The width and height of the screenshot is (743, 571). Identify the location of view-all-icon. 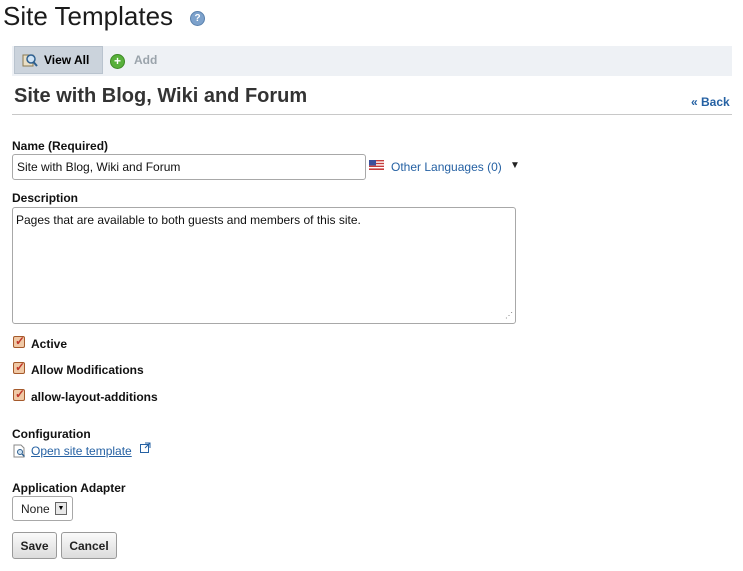
(30, 60).